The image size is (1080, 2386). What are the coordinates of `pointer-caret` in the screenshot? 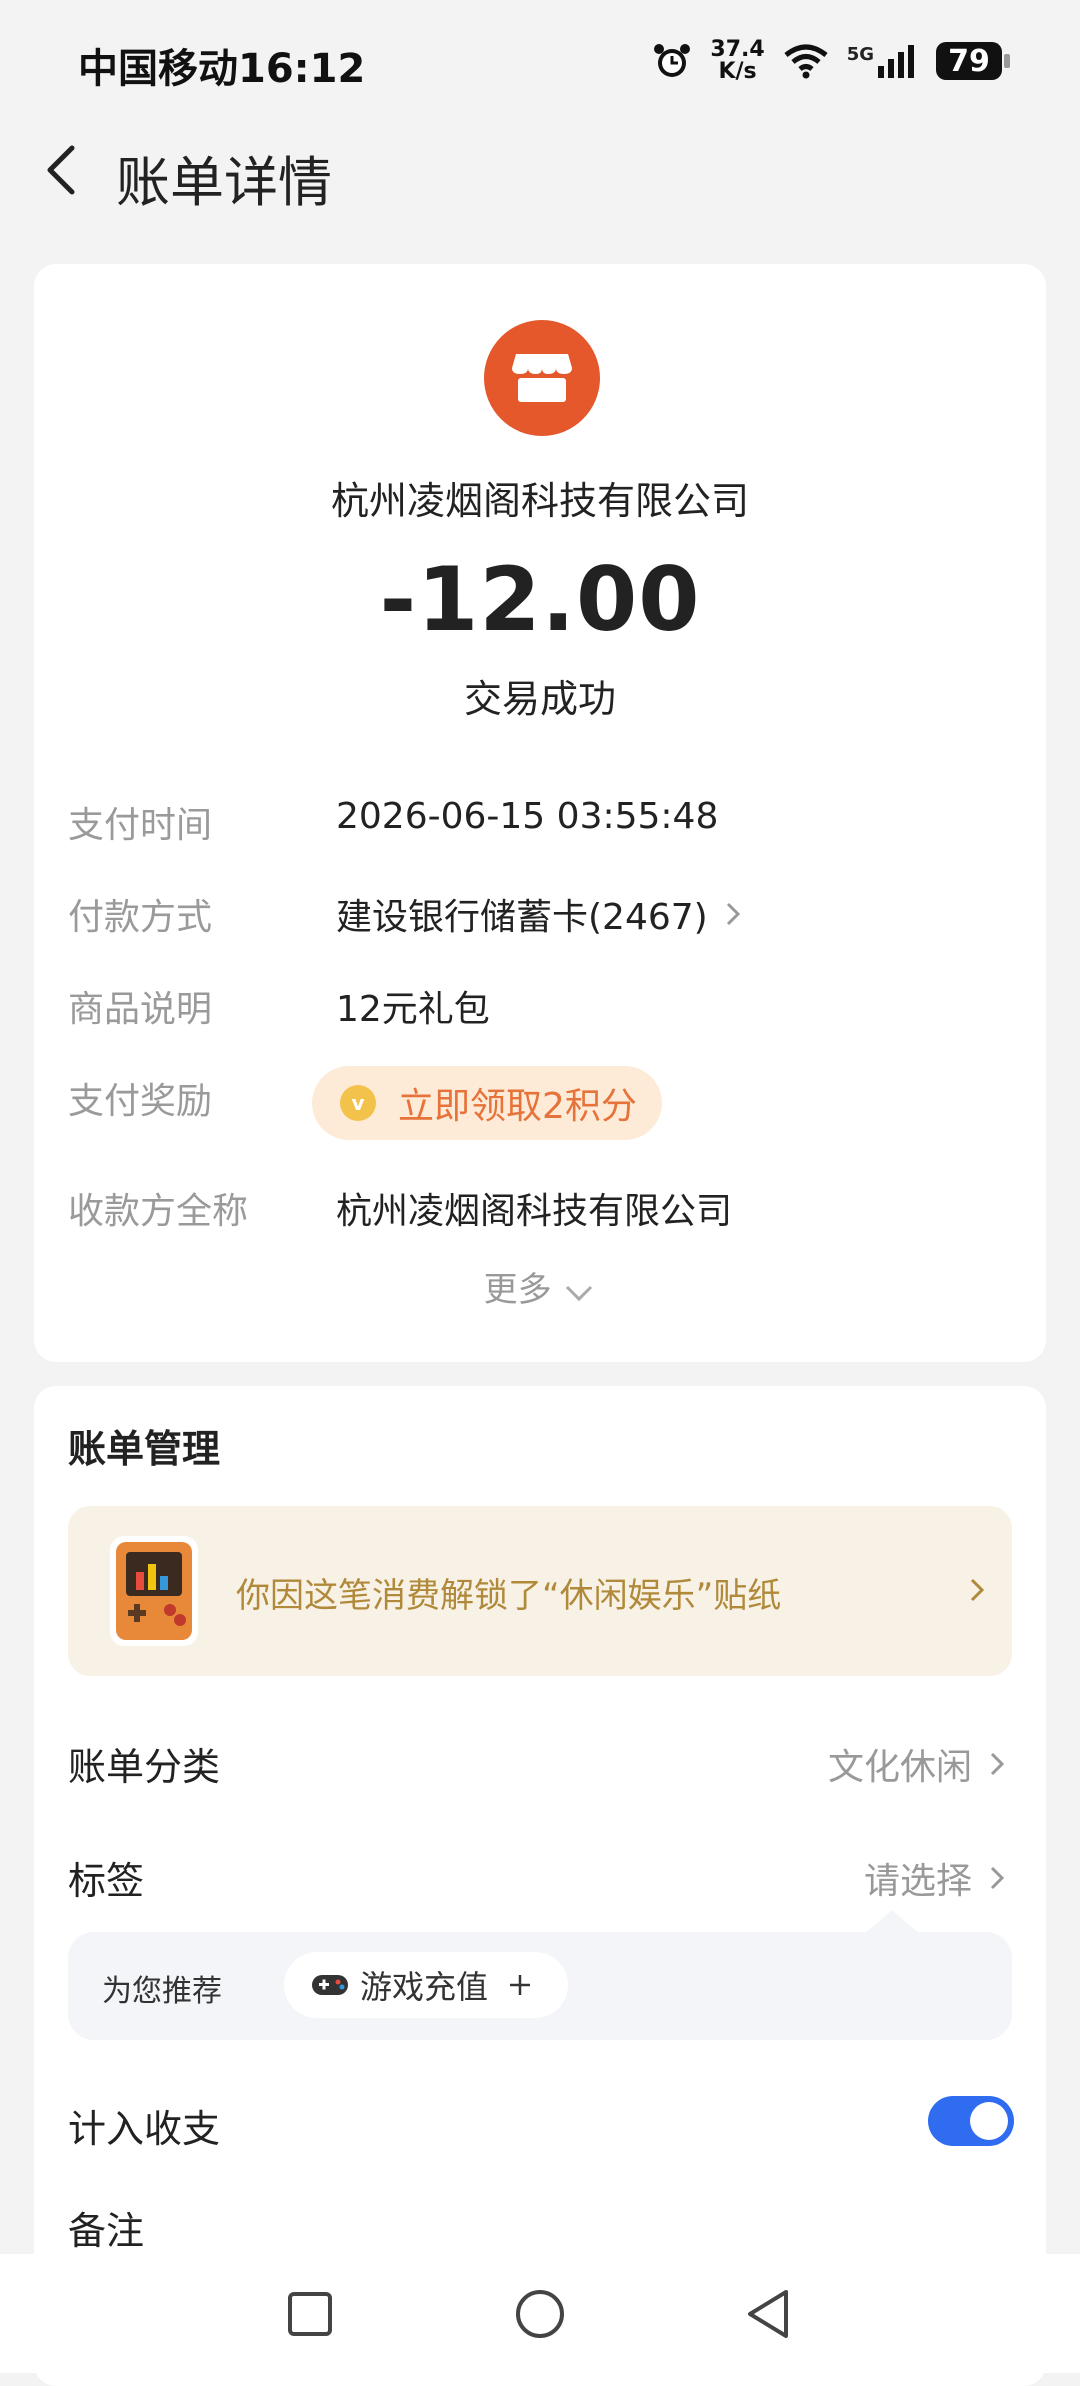 It's located at (892, 1922).